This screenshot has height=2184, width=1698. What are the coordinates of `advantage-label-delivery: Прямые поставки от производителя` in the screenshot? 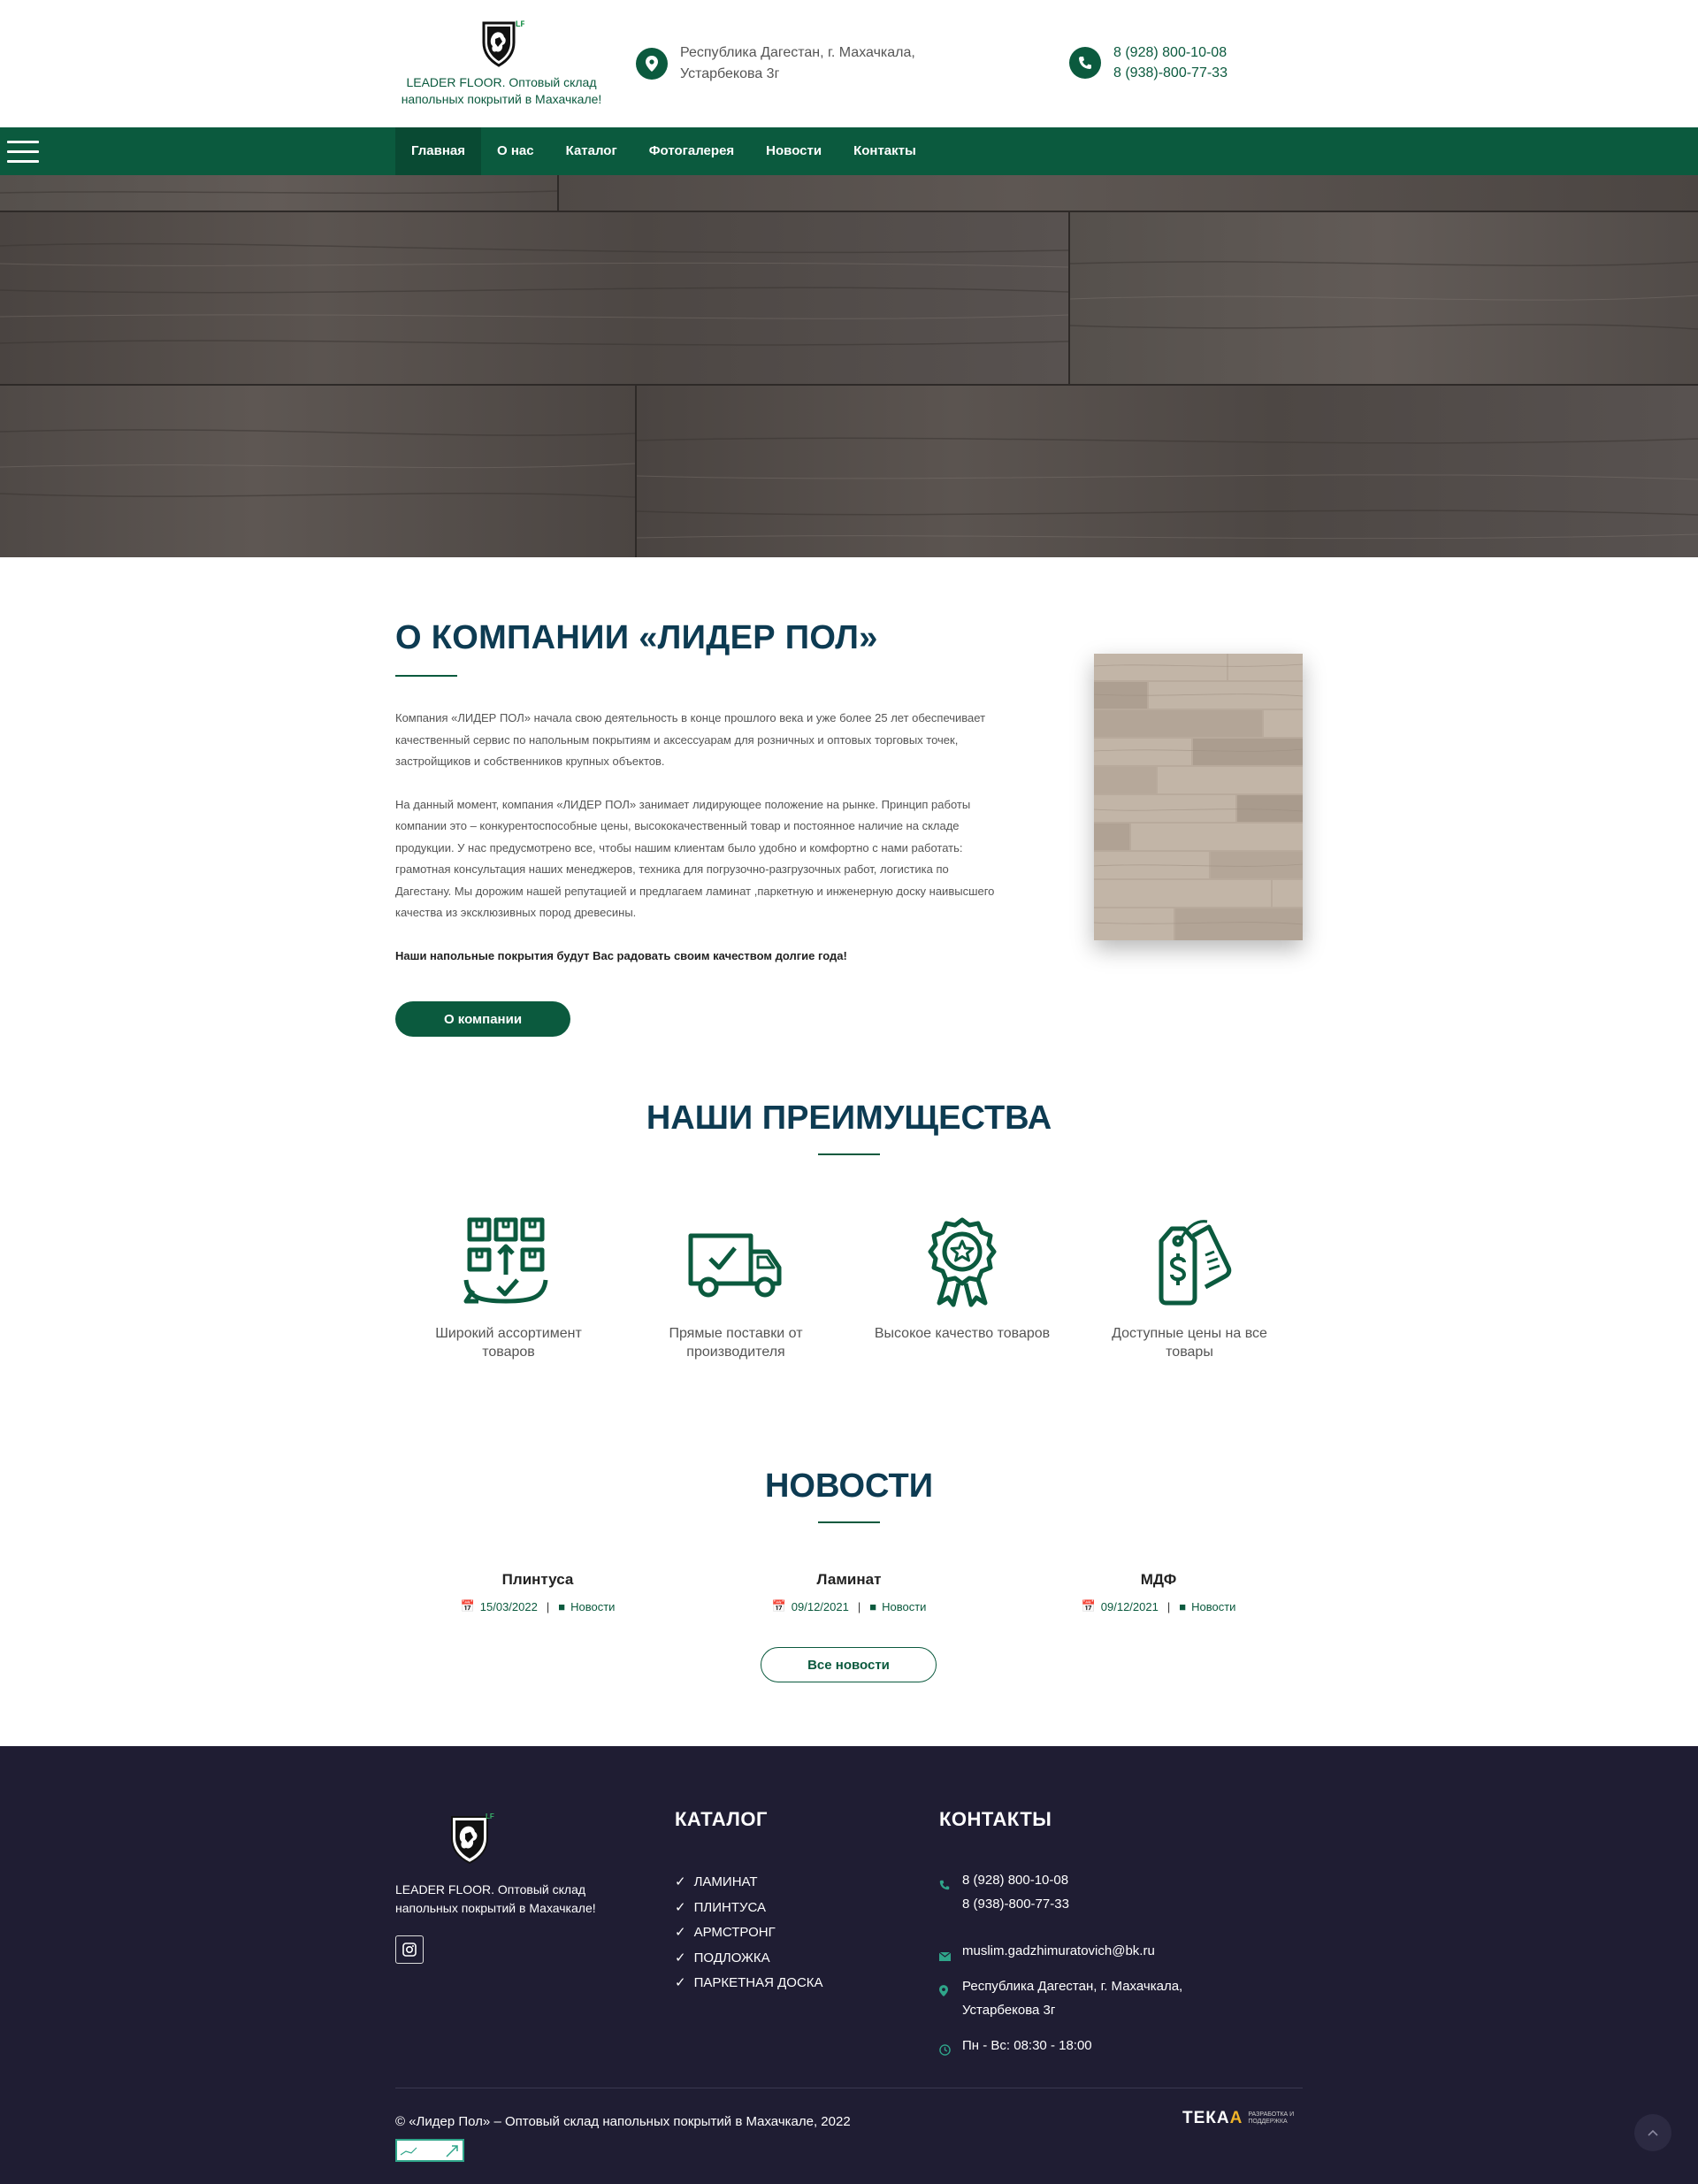 It's located at (736, 1343).